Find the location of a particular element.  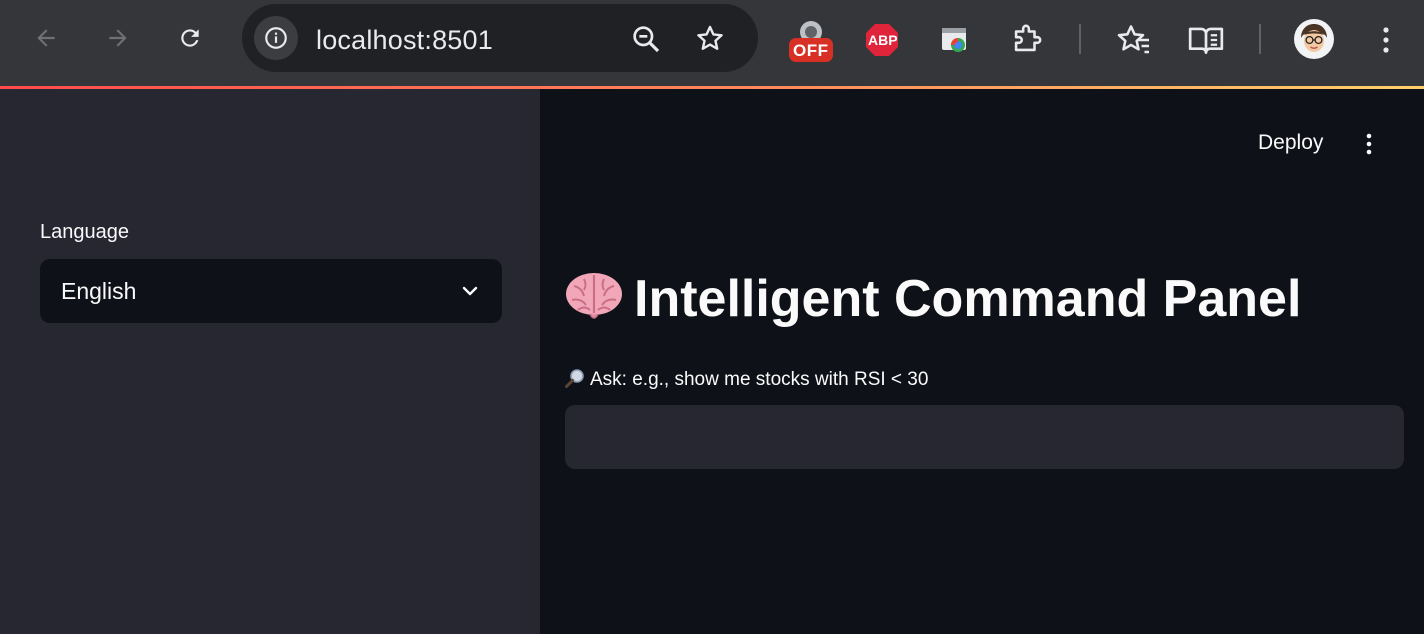

browser-menu-button is located at coordinates (1386, 40).